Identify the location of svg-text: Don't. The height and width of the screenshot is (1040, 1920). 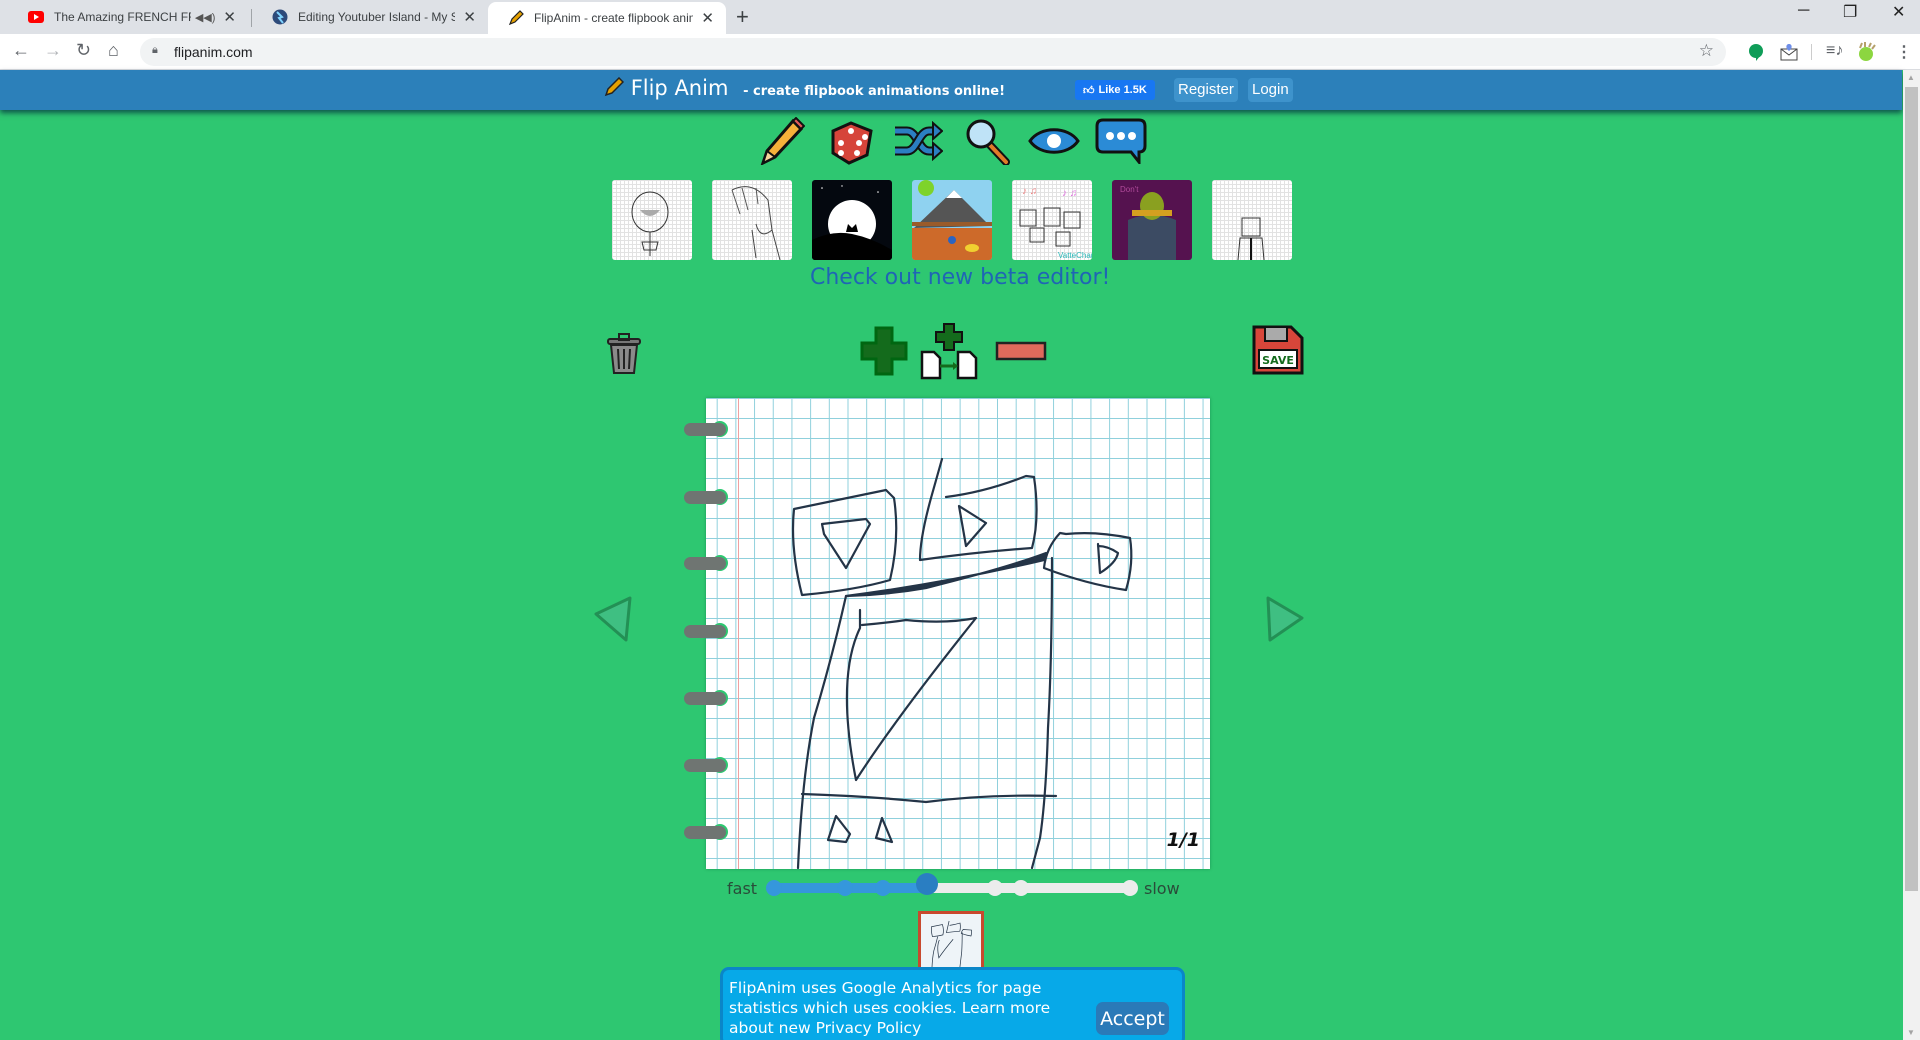
(1129, 189).